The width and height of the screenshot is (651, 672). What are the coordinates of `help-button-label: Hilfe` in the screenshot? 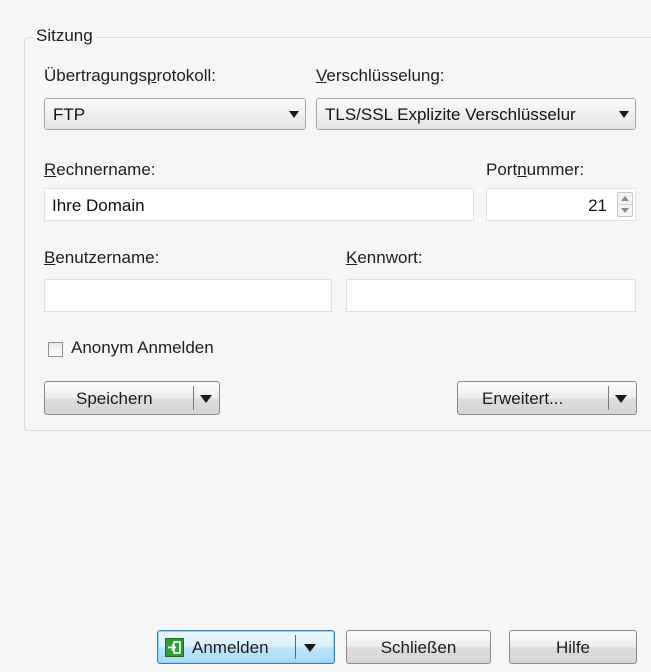 It's located at (572, 647).